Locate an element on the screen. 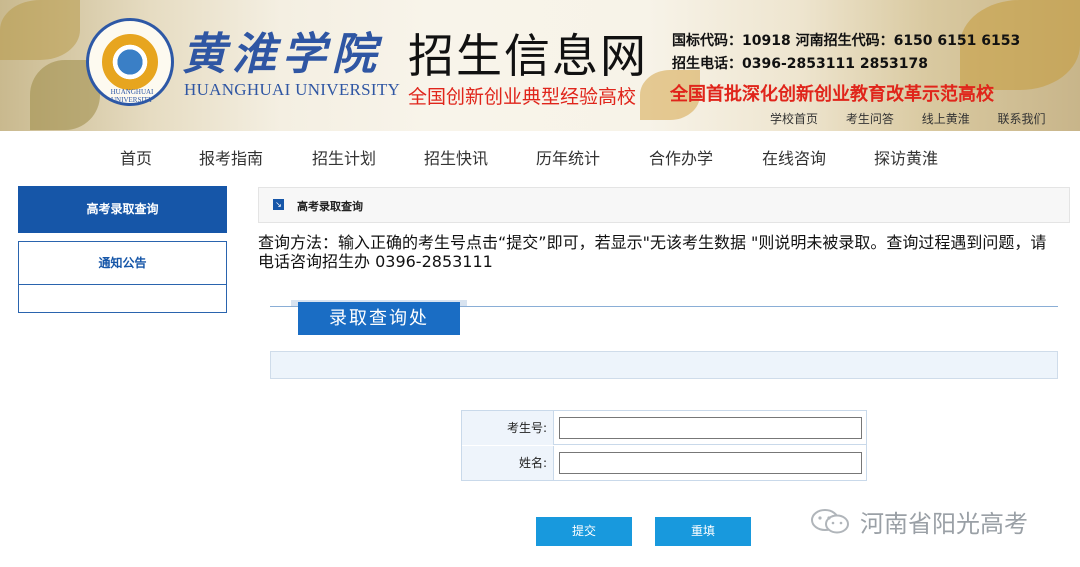  toplink-contact: 联系我们 is located at coordinates (1022, 119).